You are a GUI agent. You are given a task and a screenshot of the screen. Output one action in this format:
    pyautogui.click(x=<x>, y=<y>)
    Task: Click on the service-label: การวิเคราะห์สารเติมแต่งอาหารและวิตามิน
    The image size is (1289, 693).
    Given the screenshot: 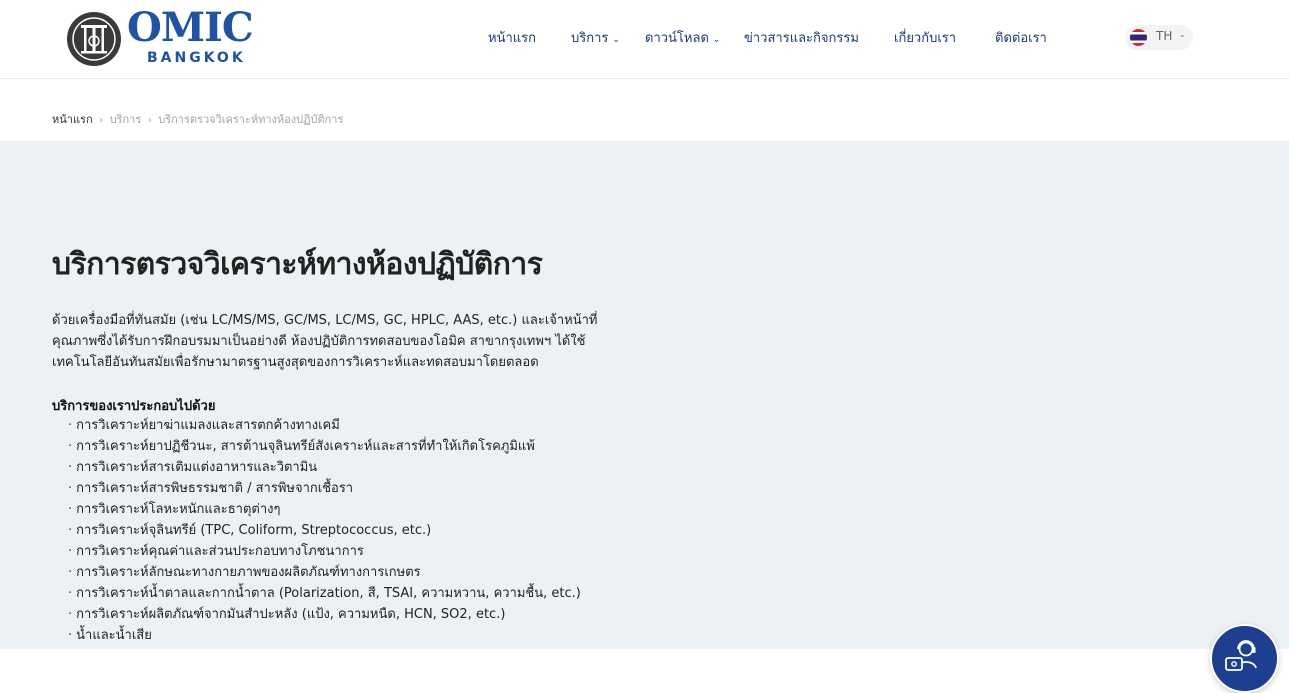 What is the action you would take?
    pyautogui.click(x=197, y=467)
    